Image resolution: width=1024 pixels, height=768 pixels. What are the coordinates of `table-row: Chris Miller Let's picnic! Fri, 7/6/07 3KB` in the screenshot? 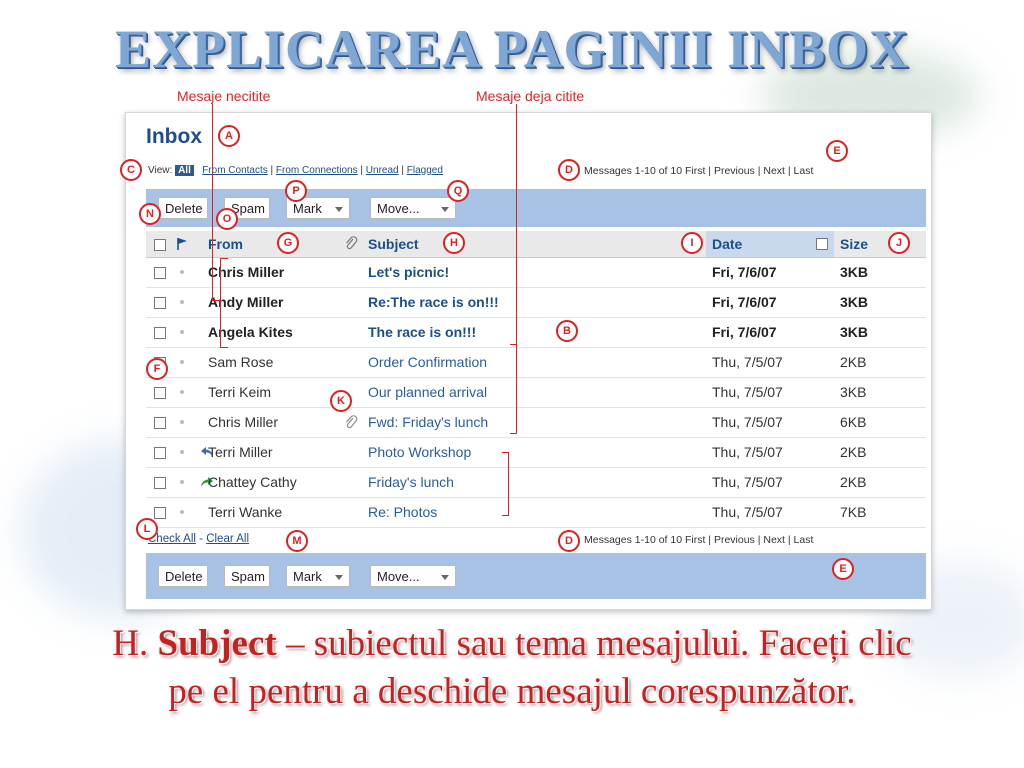 It's located at (536, 273).